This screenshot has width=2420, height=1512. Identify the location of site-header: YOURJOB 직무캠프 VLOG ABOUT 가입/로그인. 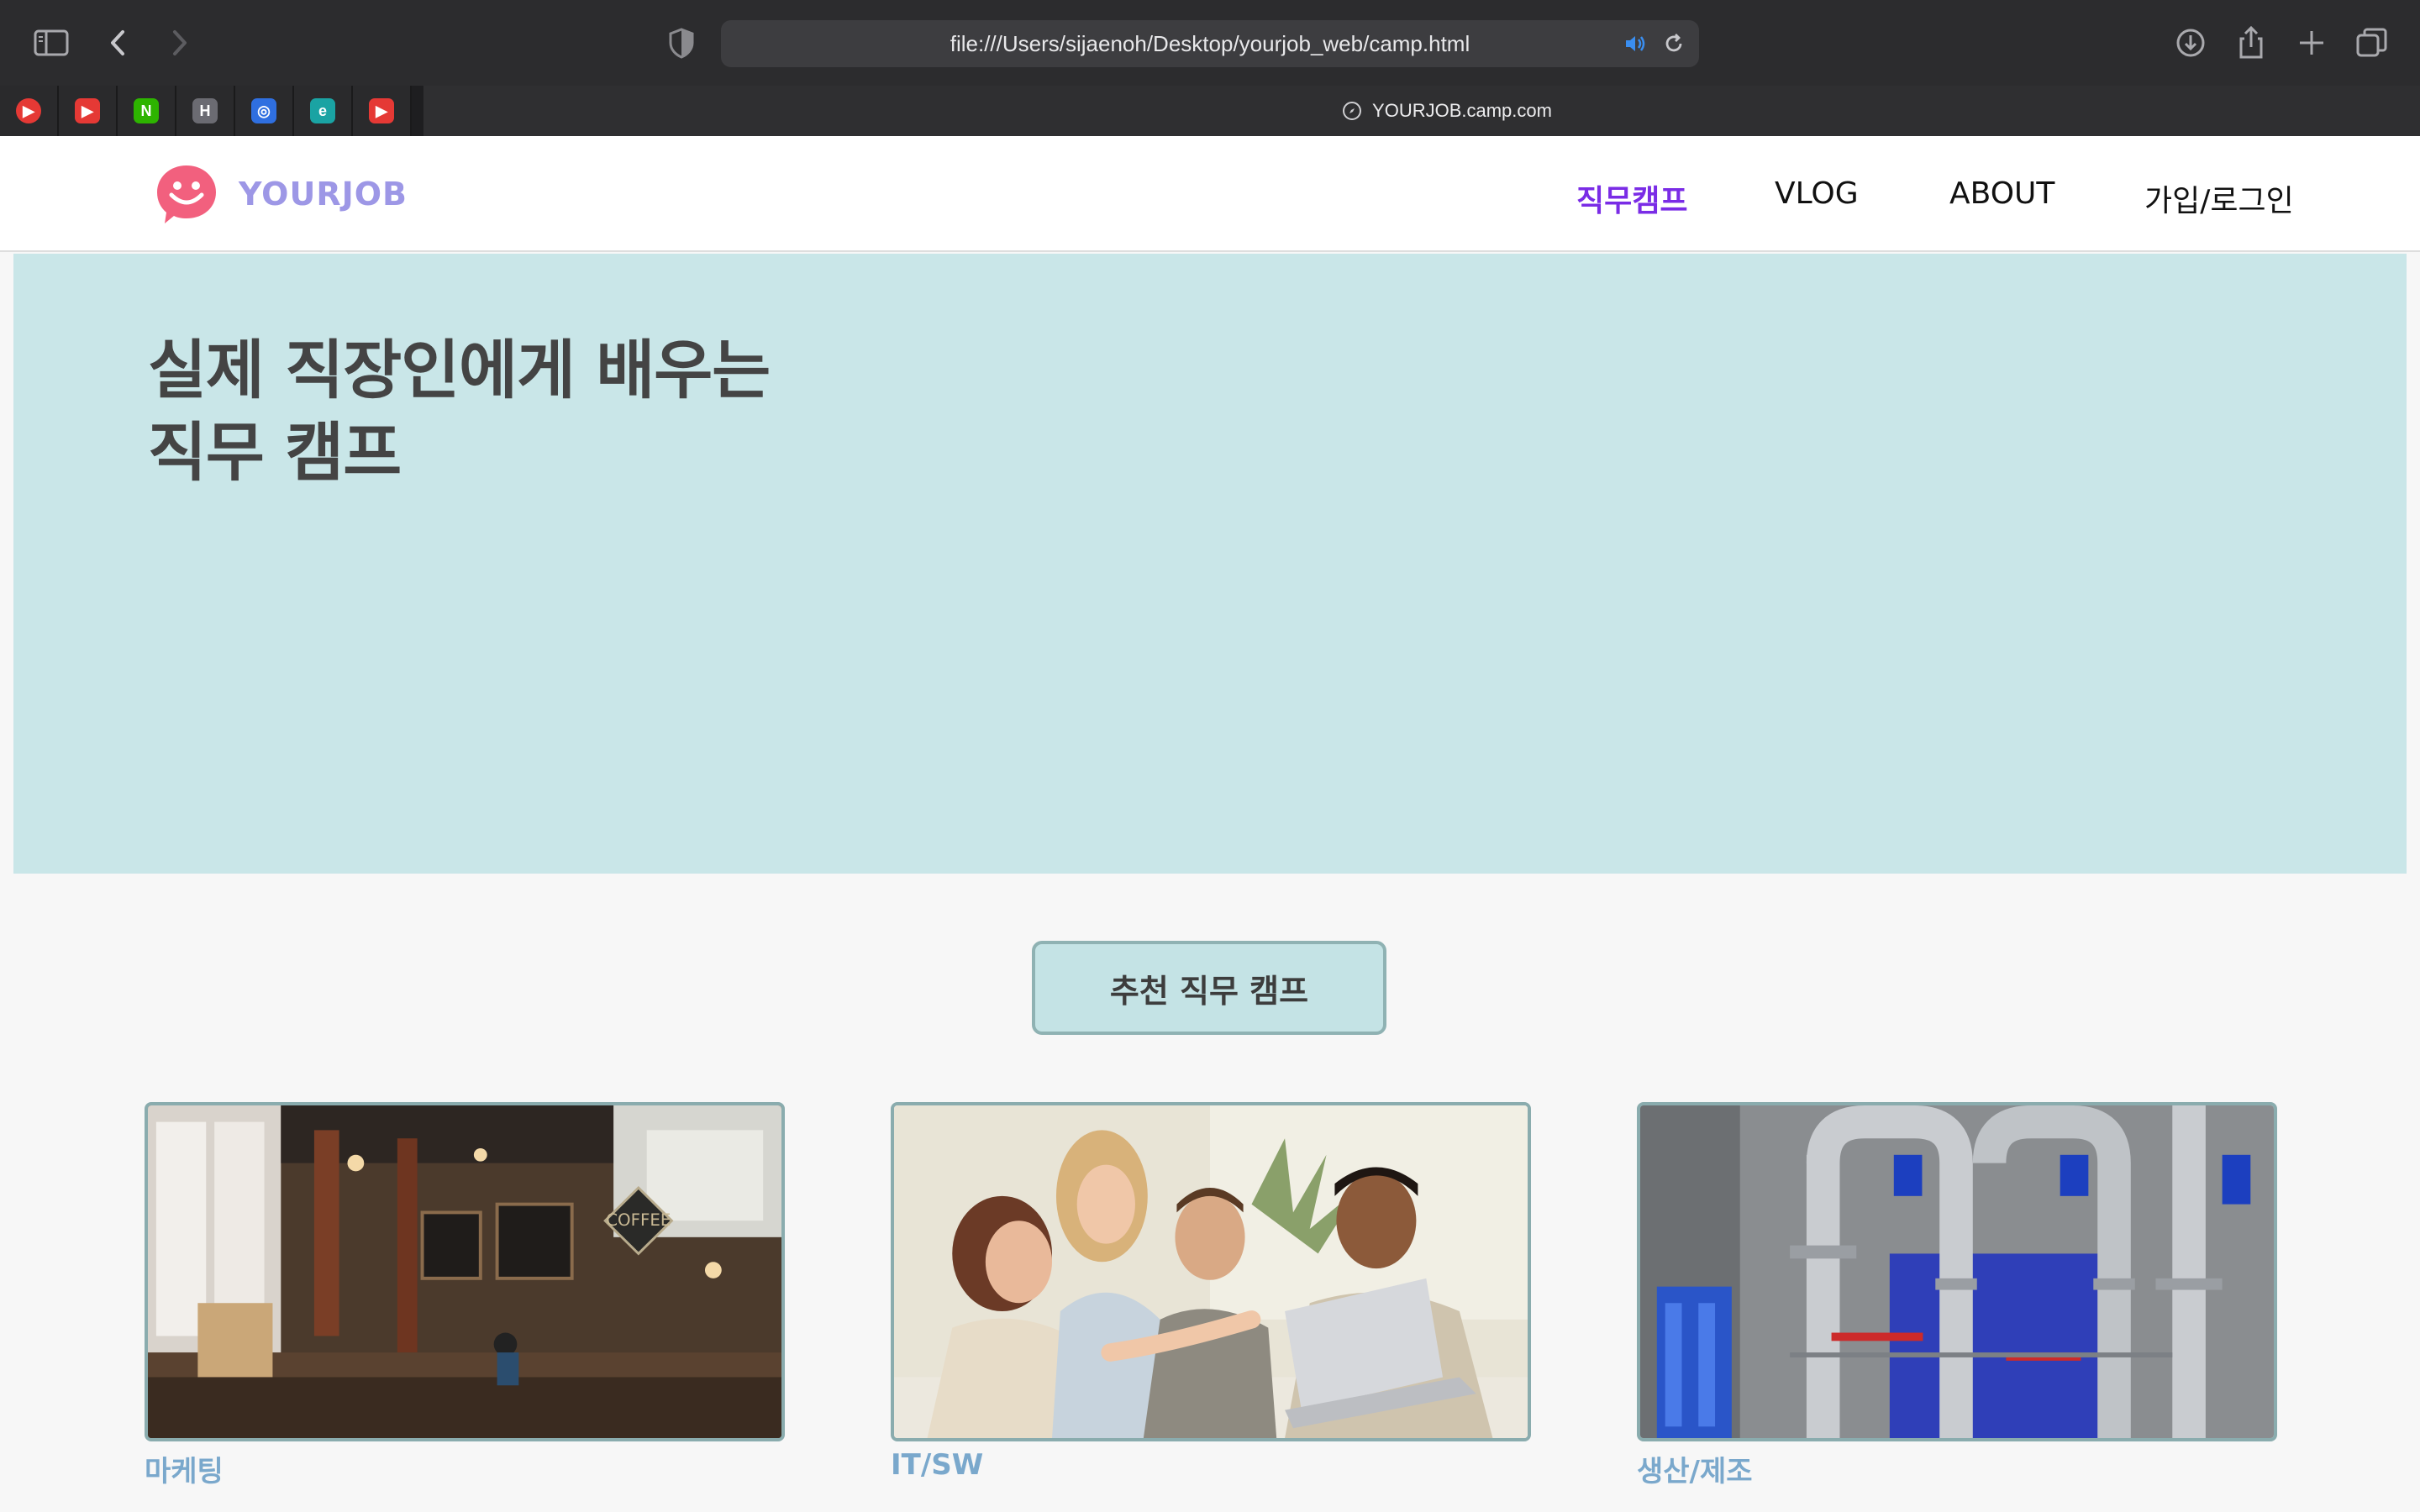
(1210, 194).